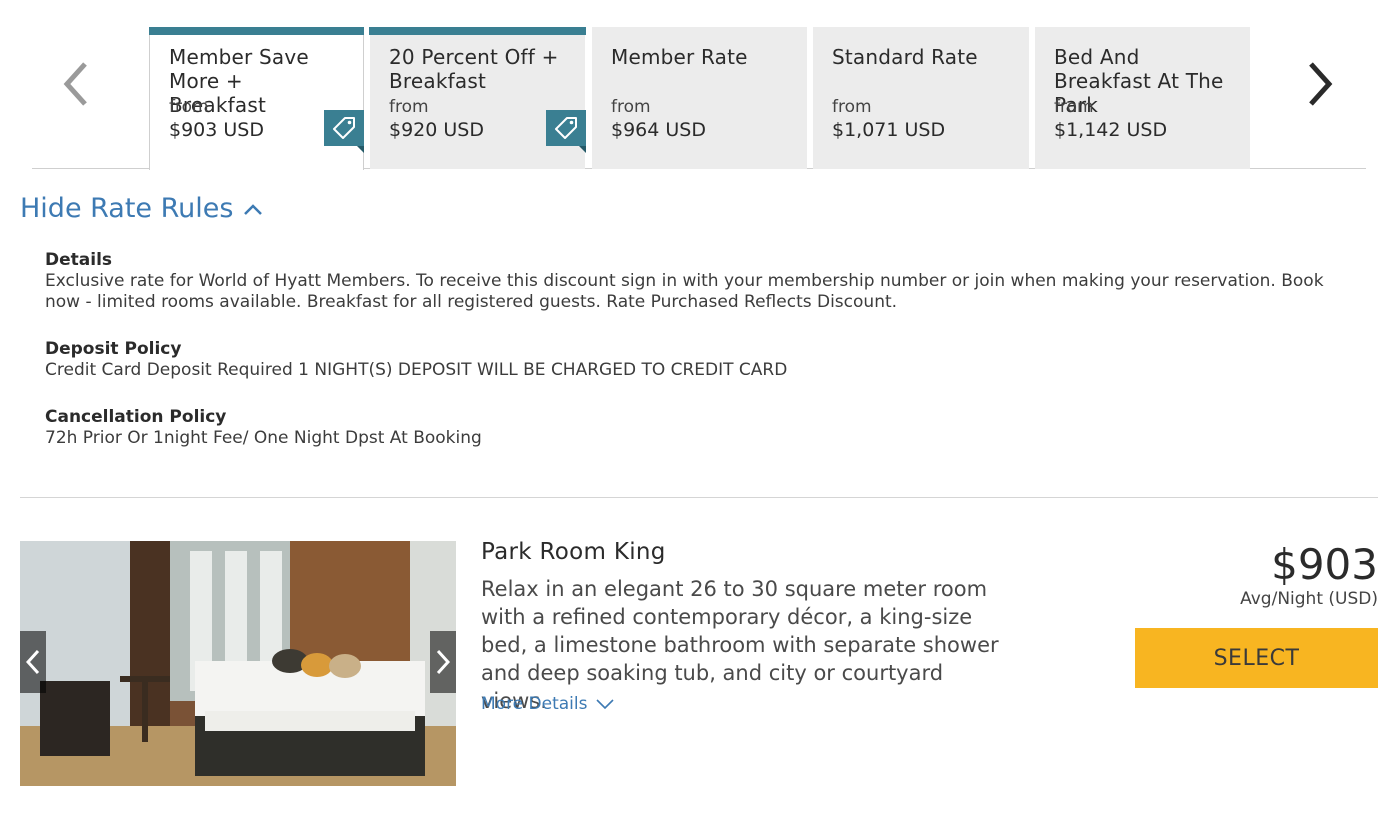  I want to click on rule-title: Details, so click(79, 260).